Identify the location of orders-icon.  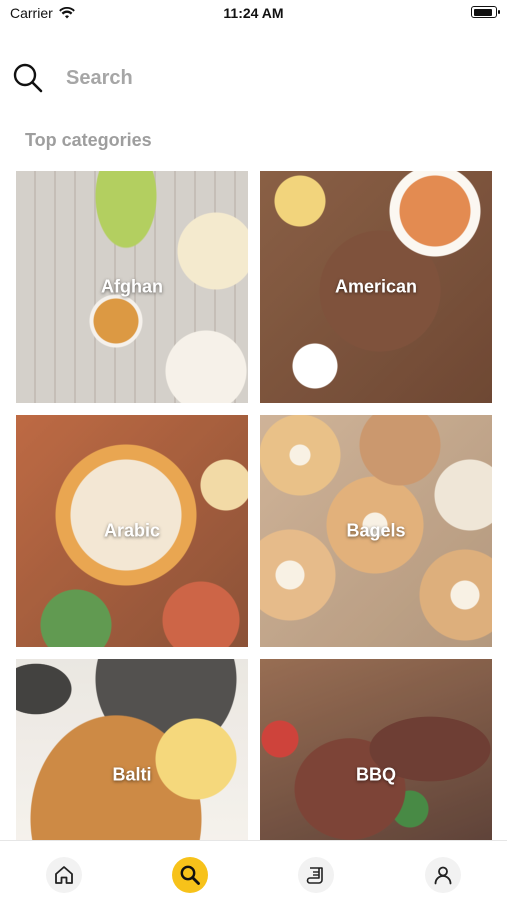
(314, 875).